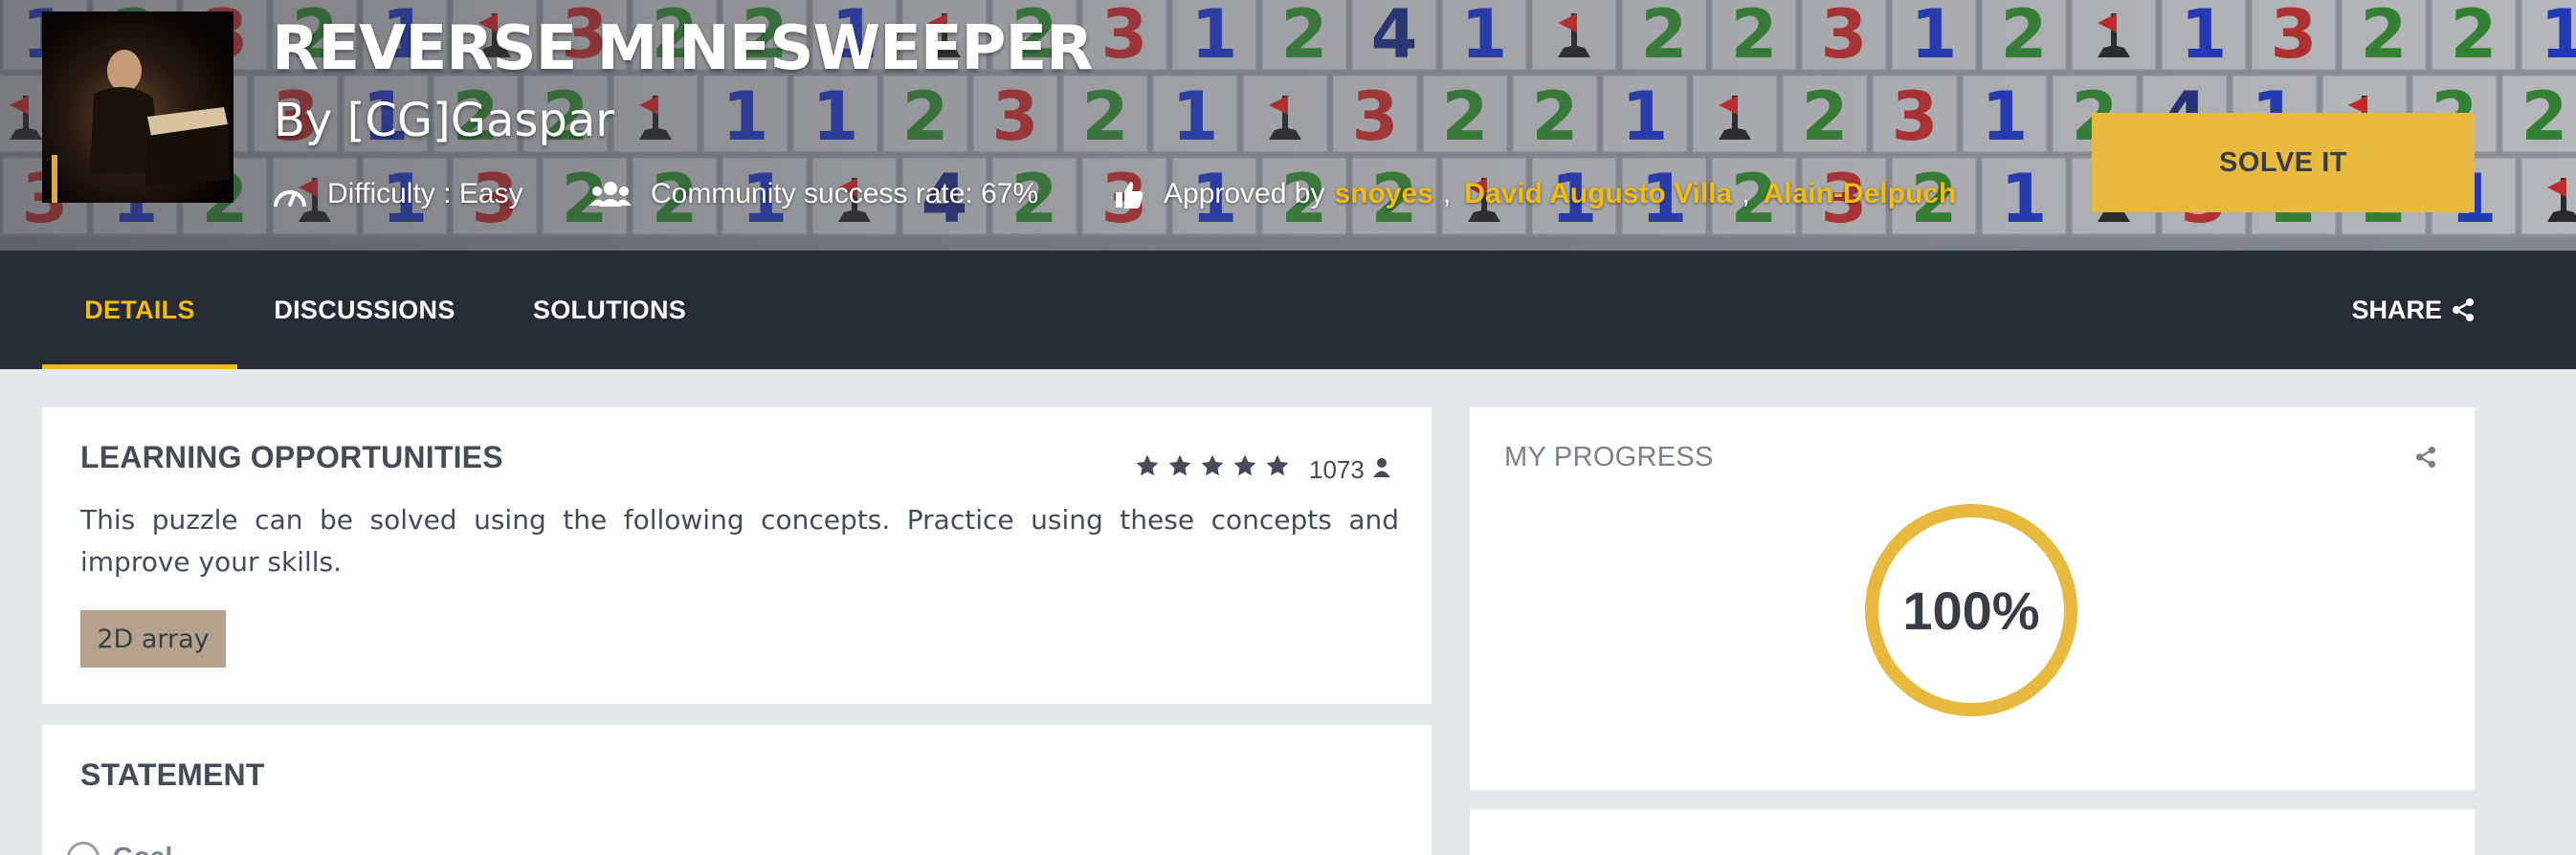  Describe the element at coordinates (1609, 457) in the screenshot. I see `my-progress-title: MY PROGRESS` at that location.